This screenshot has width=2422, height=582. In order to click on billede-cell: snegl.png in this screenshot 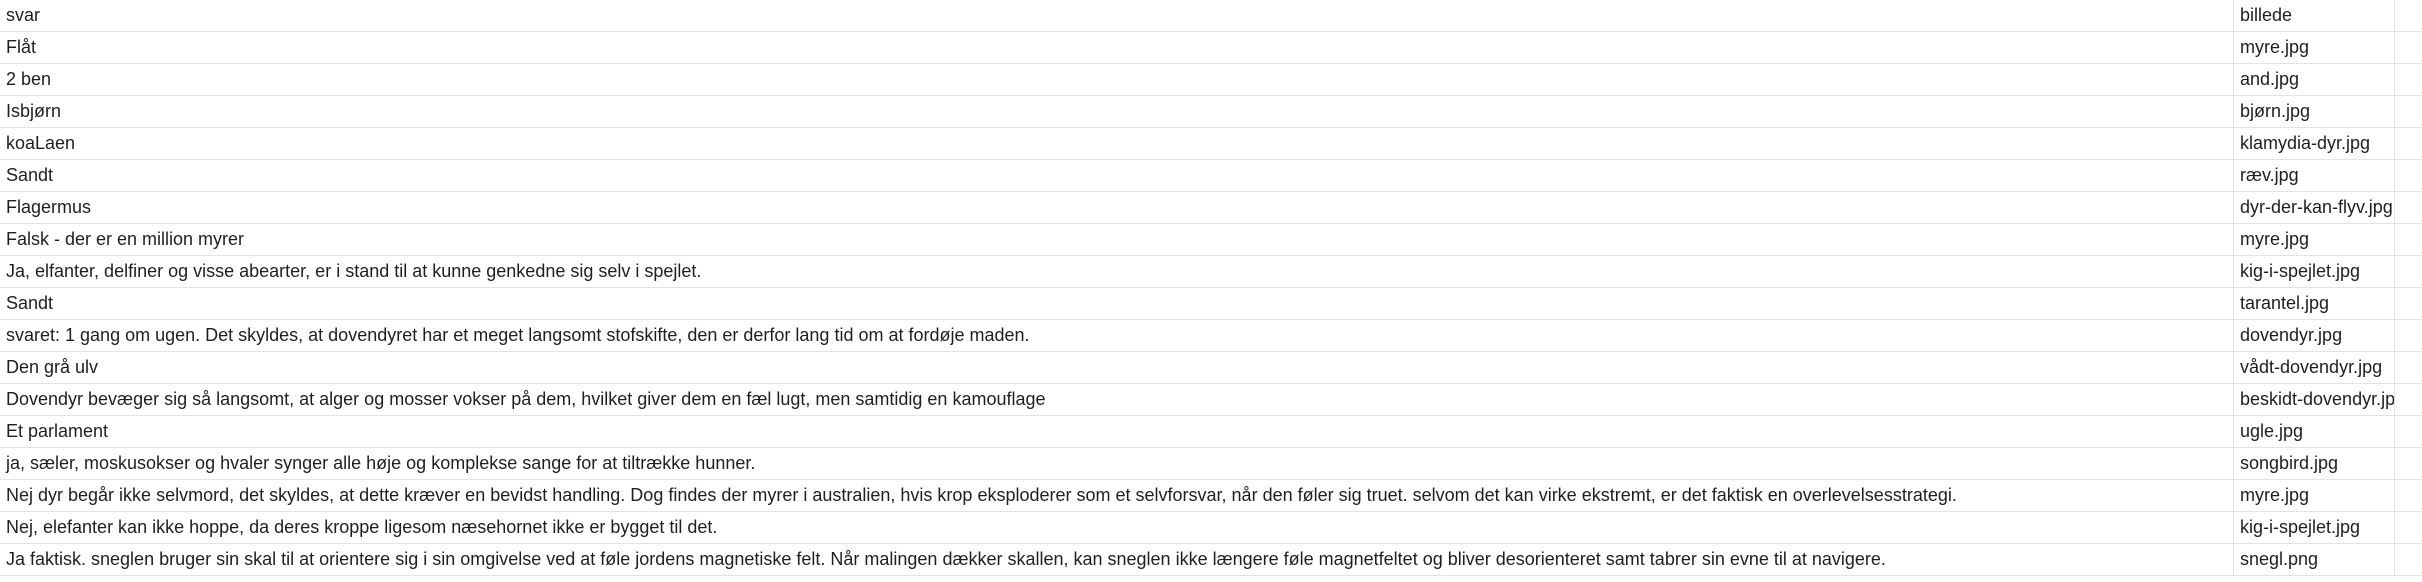, I will do `click(2314, 559)`.